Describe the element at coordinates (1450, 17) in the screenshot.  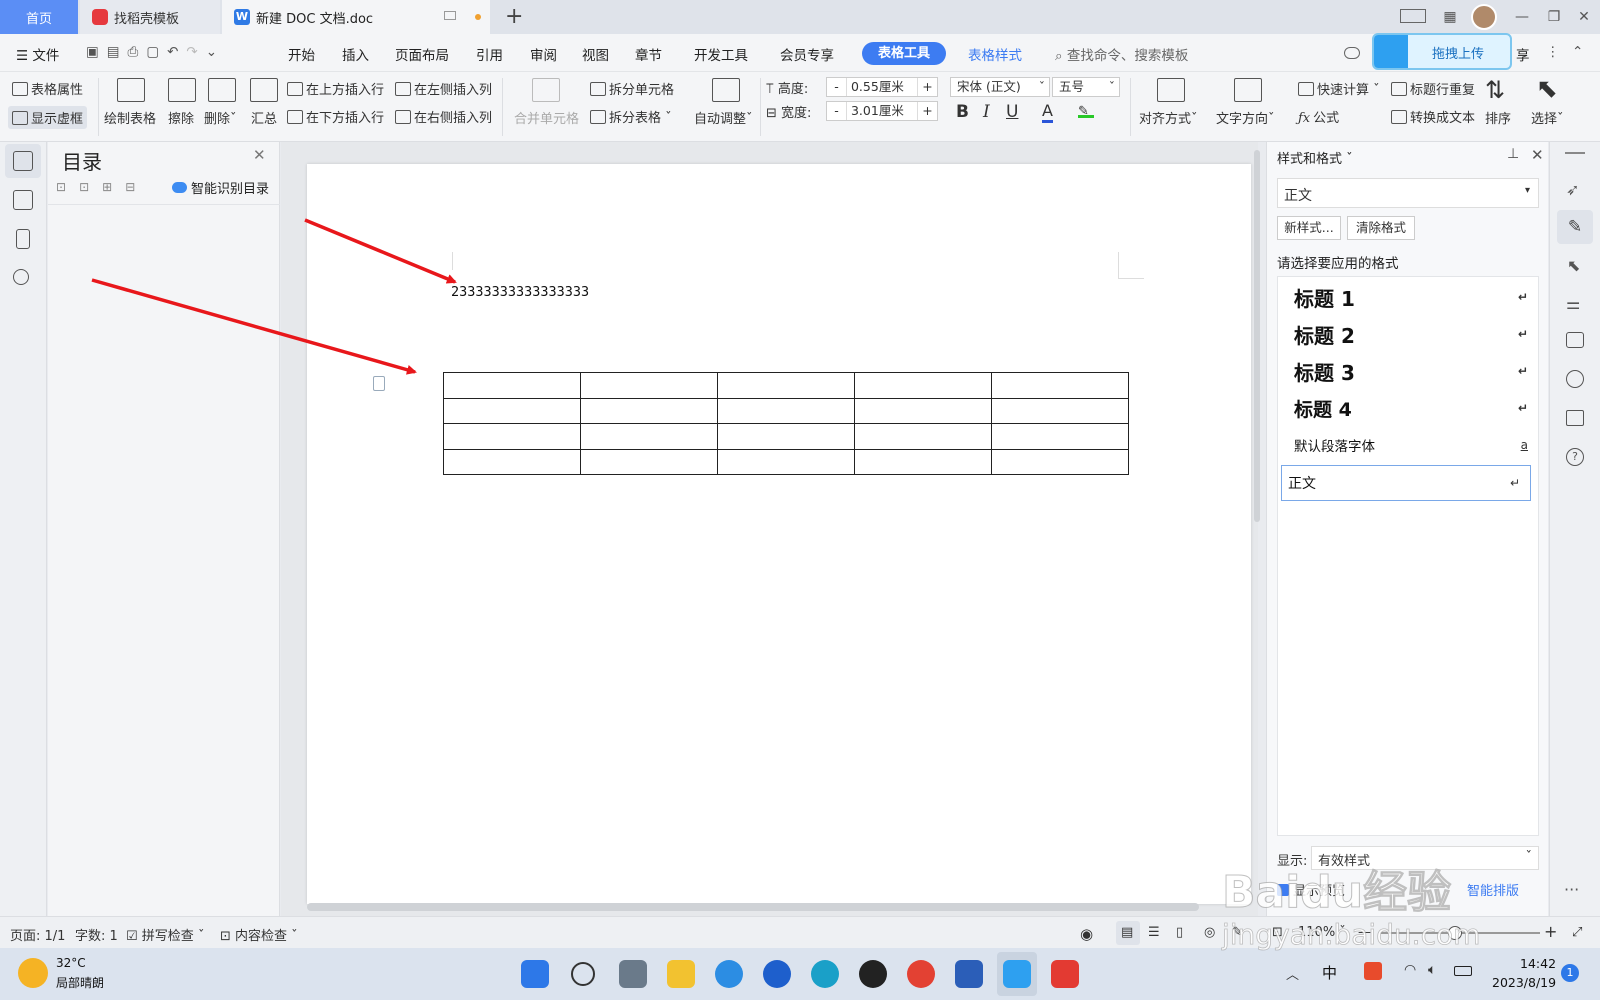
I see `grid-apps-icon: ▦` at that location.